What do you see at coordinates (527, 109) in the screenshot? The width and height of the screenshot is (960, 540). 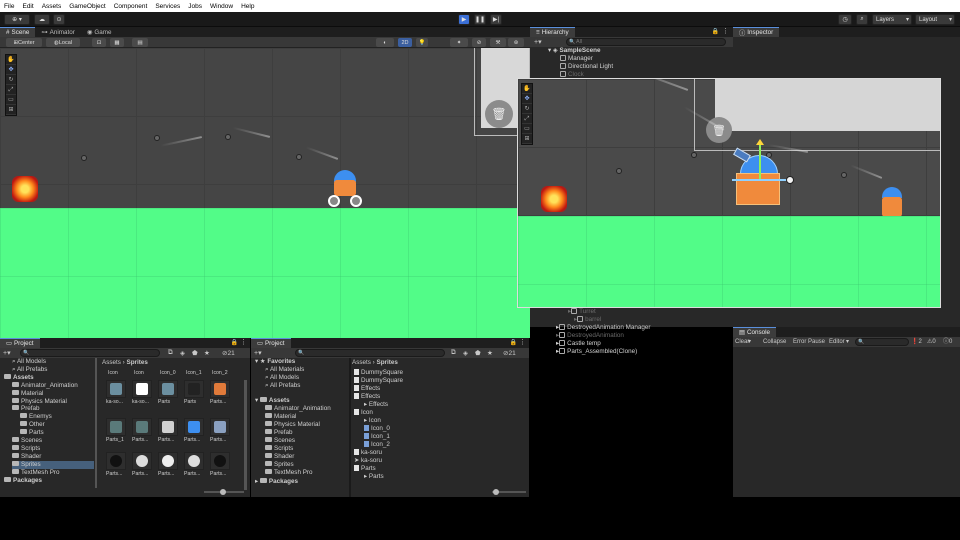 I see `rotate-tool-icon: ↻` at bounding box center [527, 109].